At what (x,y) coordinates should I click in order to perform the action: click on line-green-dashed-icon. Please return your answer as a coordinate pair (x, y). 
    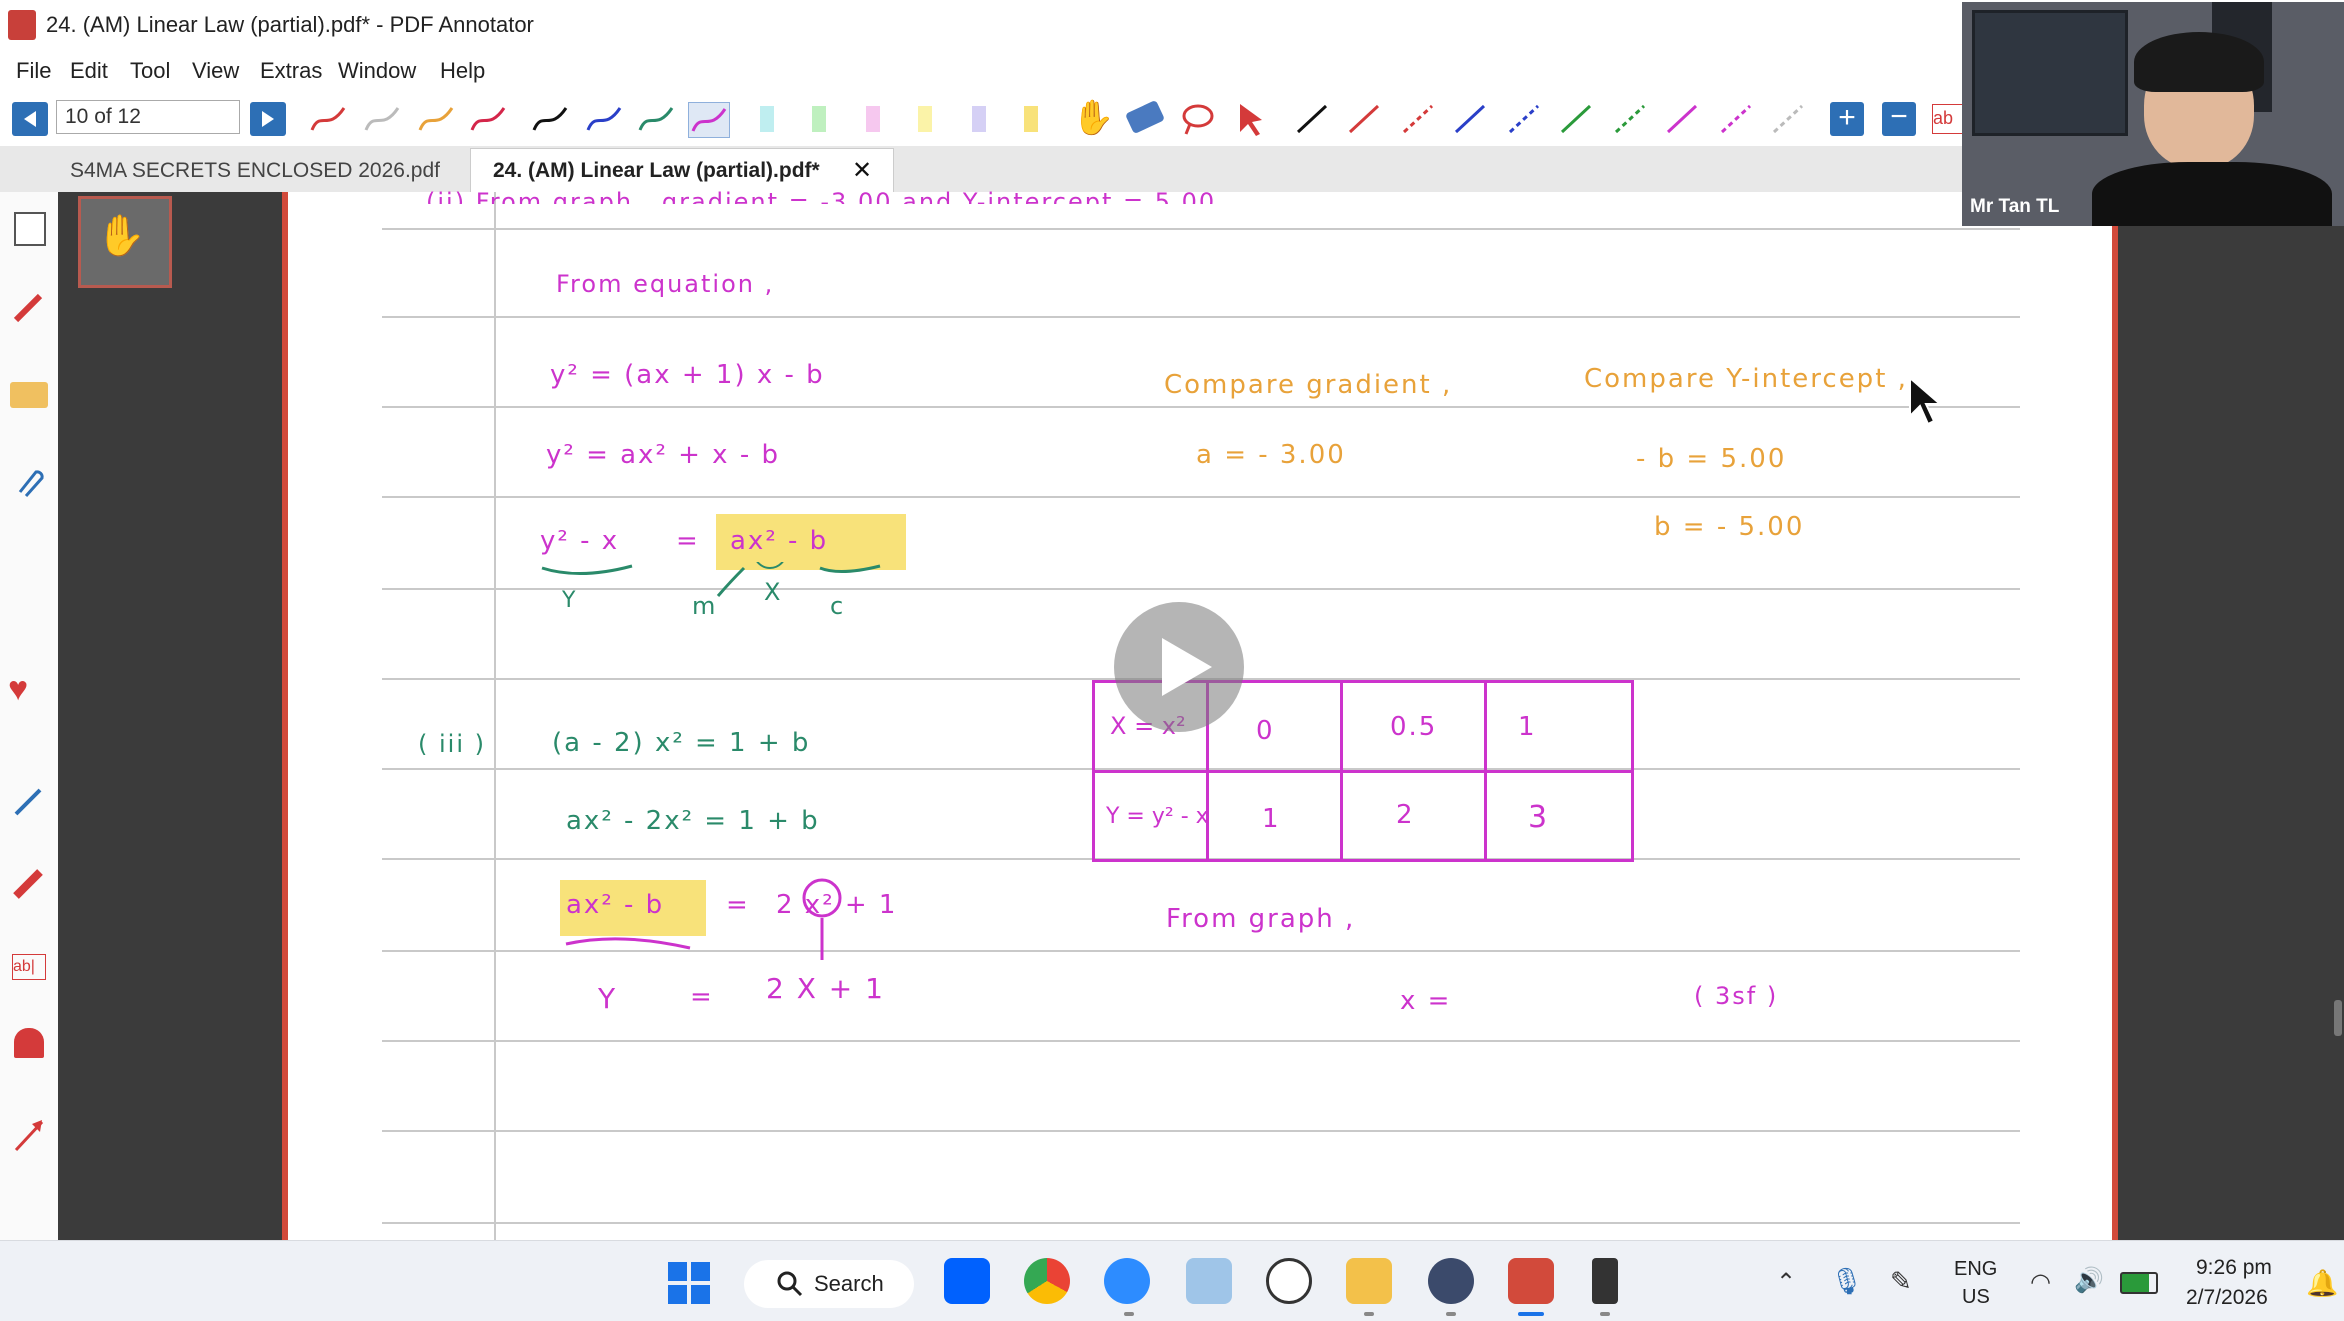
    Looking at the image, I should click on (1630, 119).